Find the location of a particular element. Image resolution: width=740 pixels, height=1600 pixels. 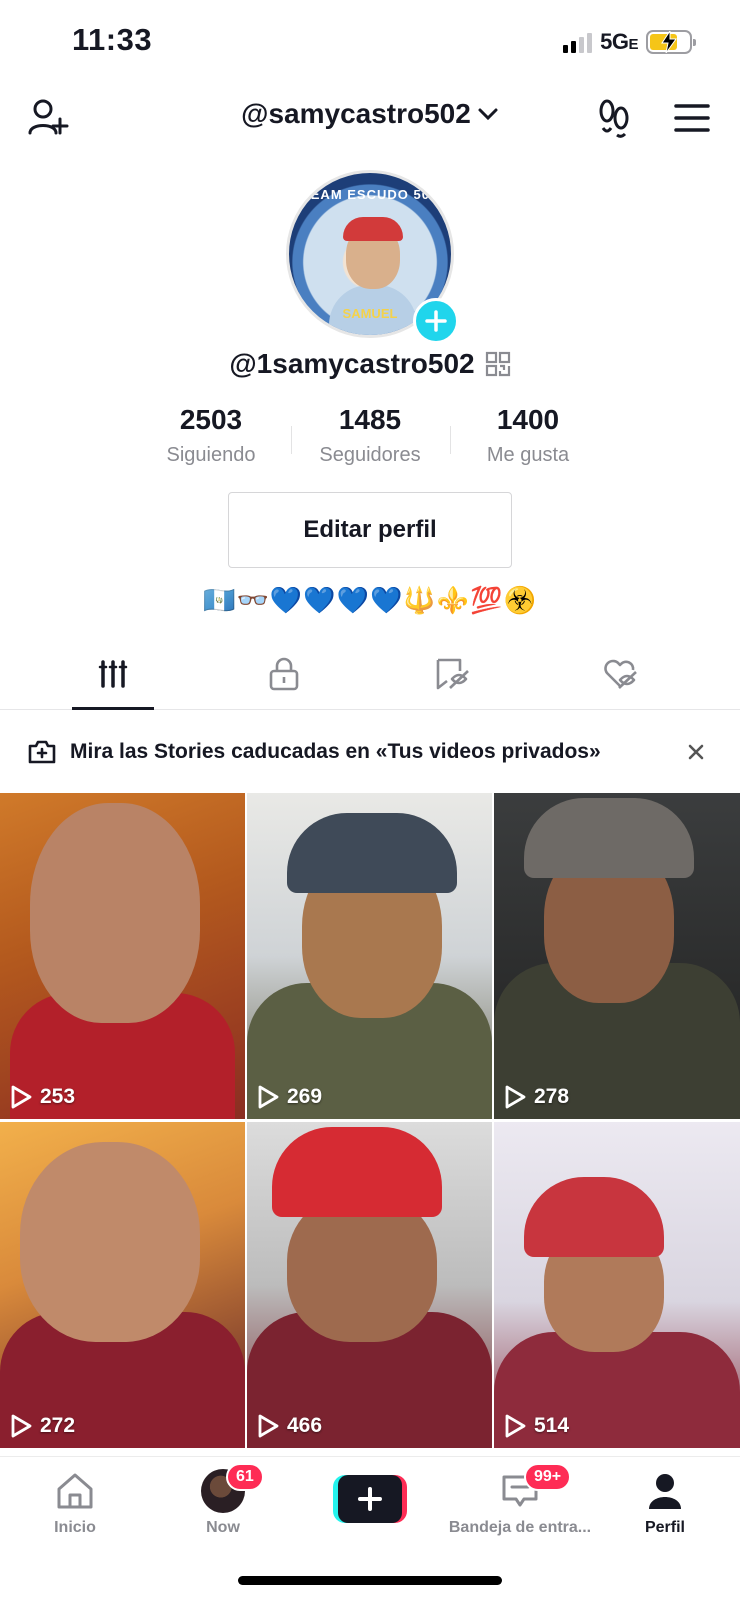

notification-badge: 61 is located at coordinates (245, 1477).